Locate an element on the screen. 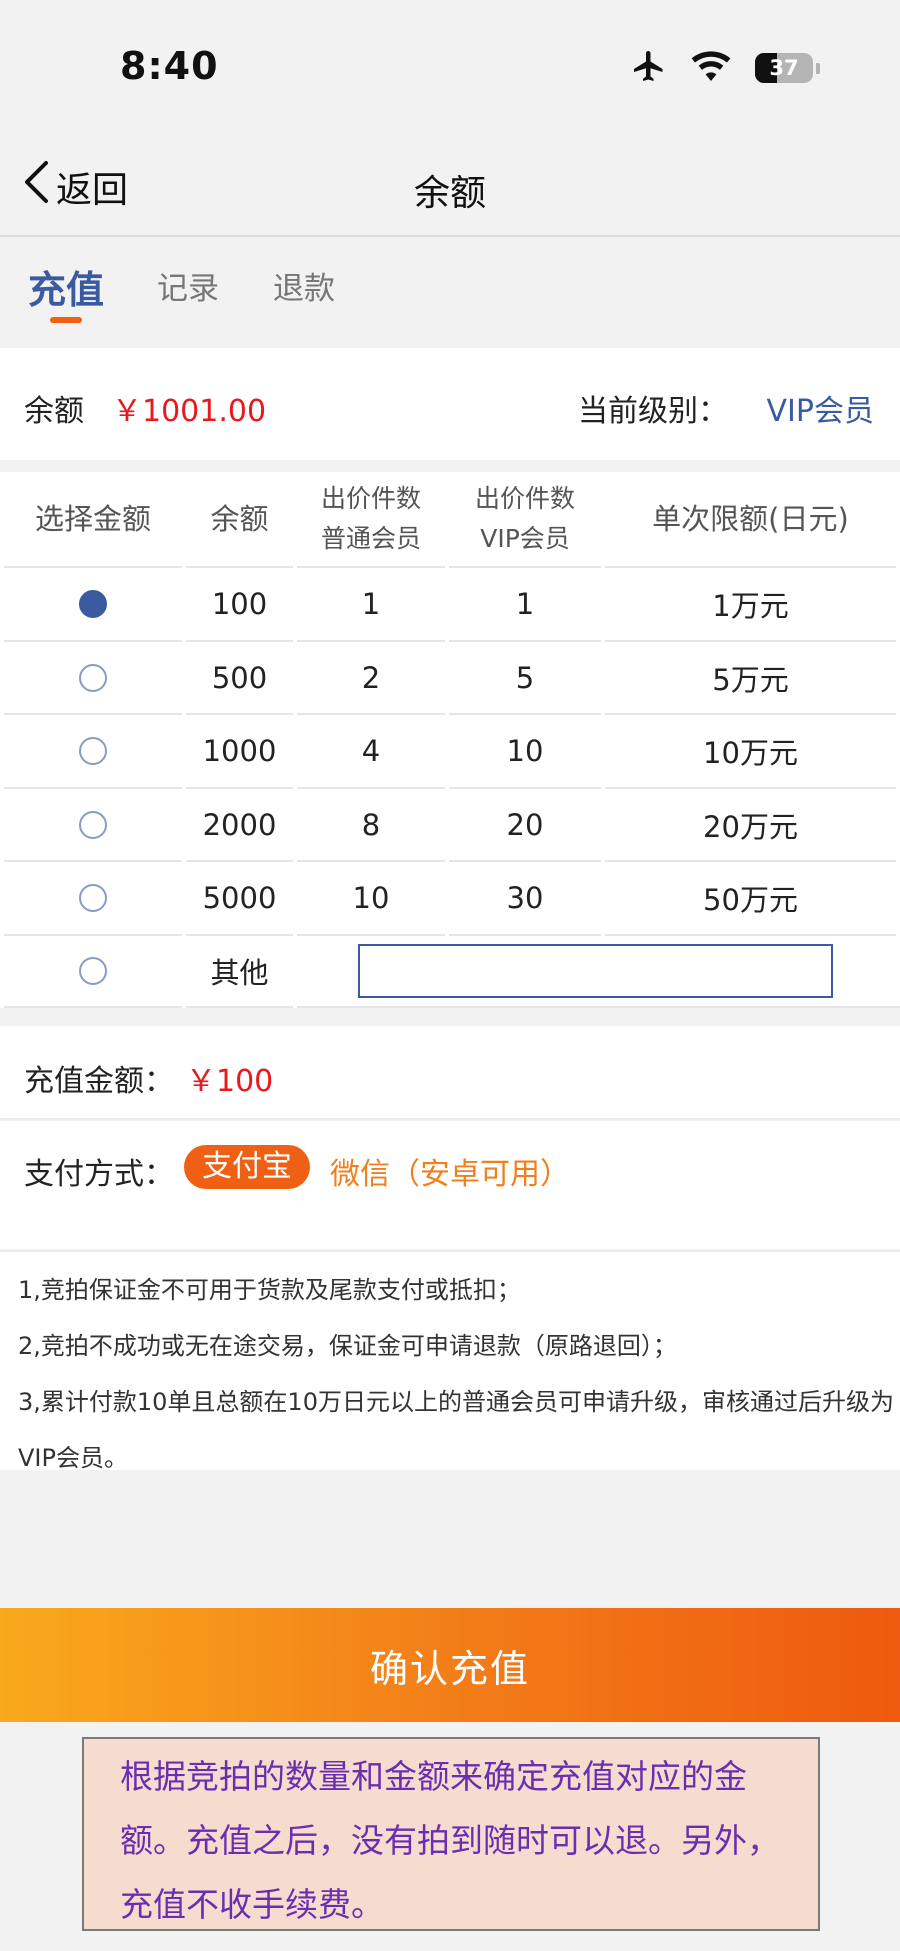 The width and height of the screenshot is (900, 1951). row-limit: 10万元 is located at coordinates (750, 752).